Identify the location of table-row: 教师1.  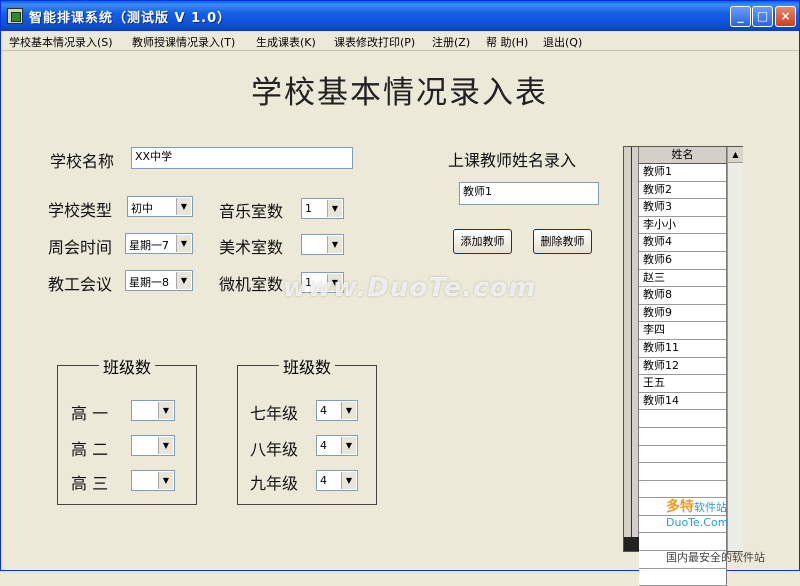
(683, 173).